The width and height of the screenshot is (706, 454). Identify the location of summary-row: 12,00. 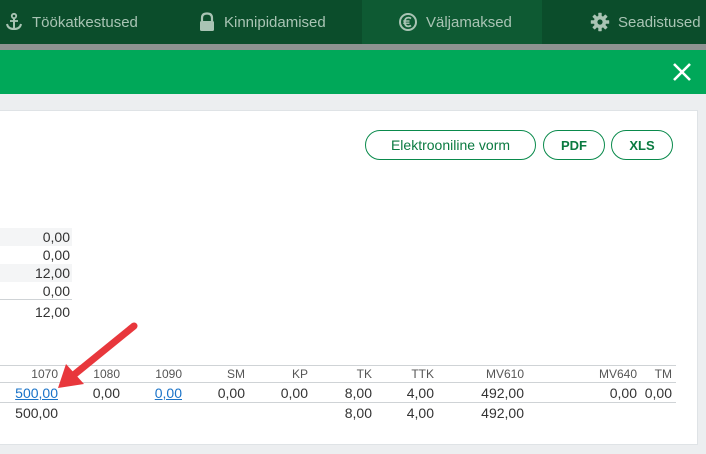
(36, 273).